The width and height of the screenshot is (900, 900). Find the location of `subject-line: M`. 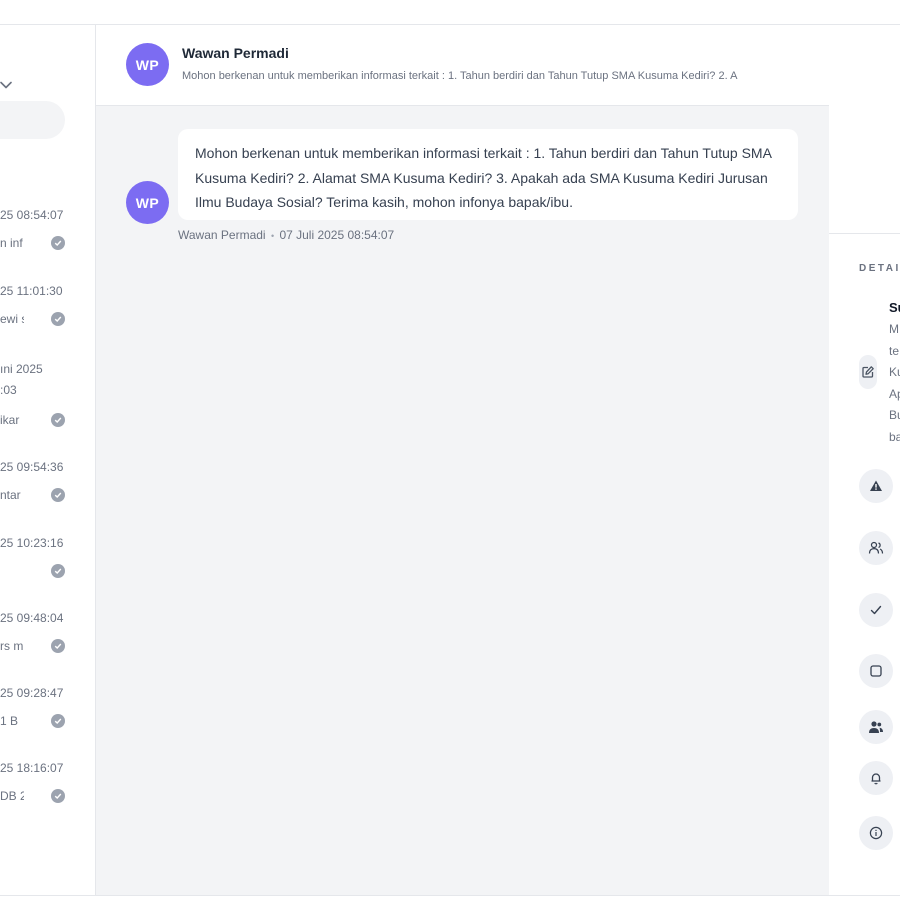

subject-line: M is located at coordinates (894, 329).